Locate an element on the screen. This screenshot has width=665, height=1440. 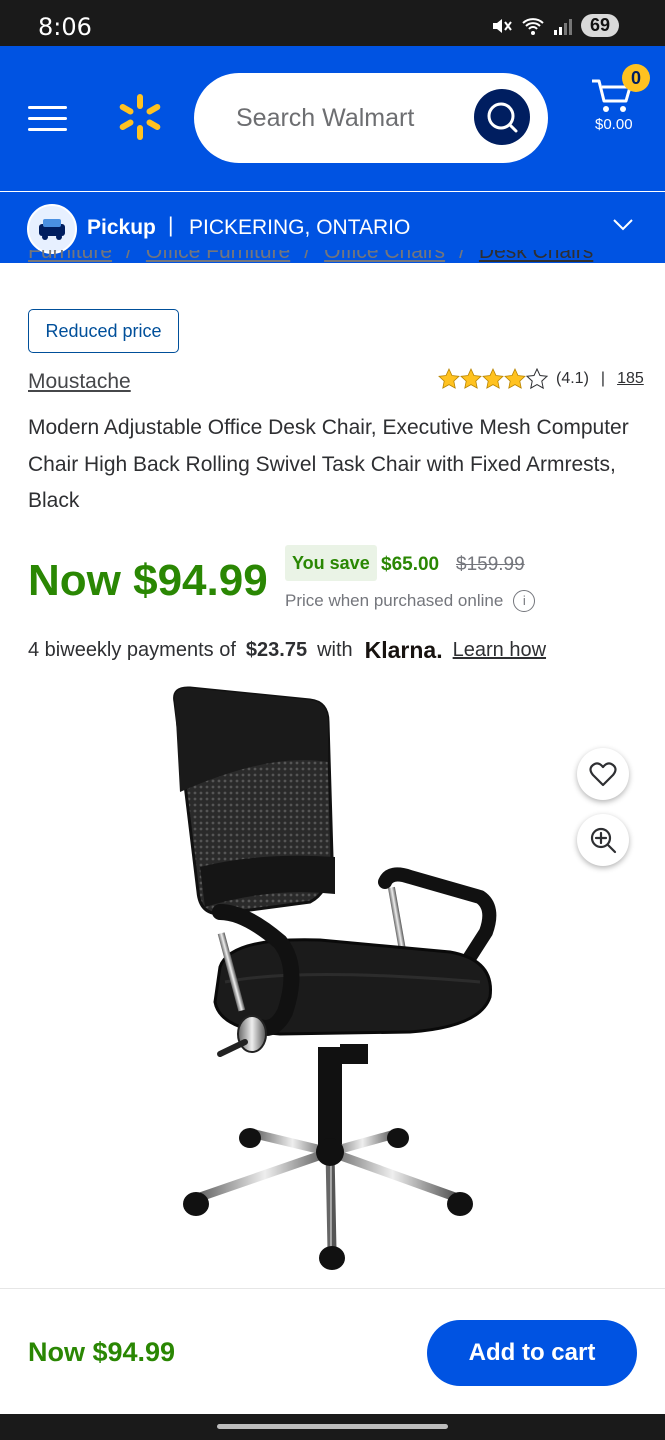
search-button is located at coordinates (502, 117).